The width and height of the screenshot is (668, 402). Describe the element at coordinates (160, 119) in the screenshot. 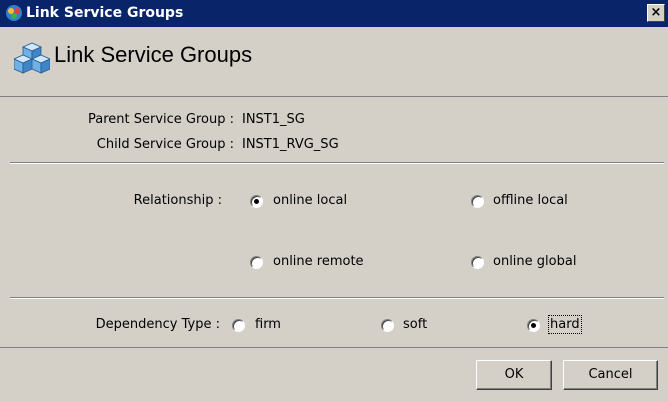

I see `parent-group-label: Parent Service Group :` at that location.